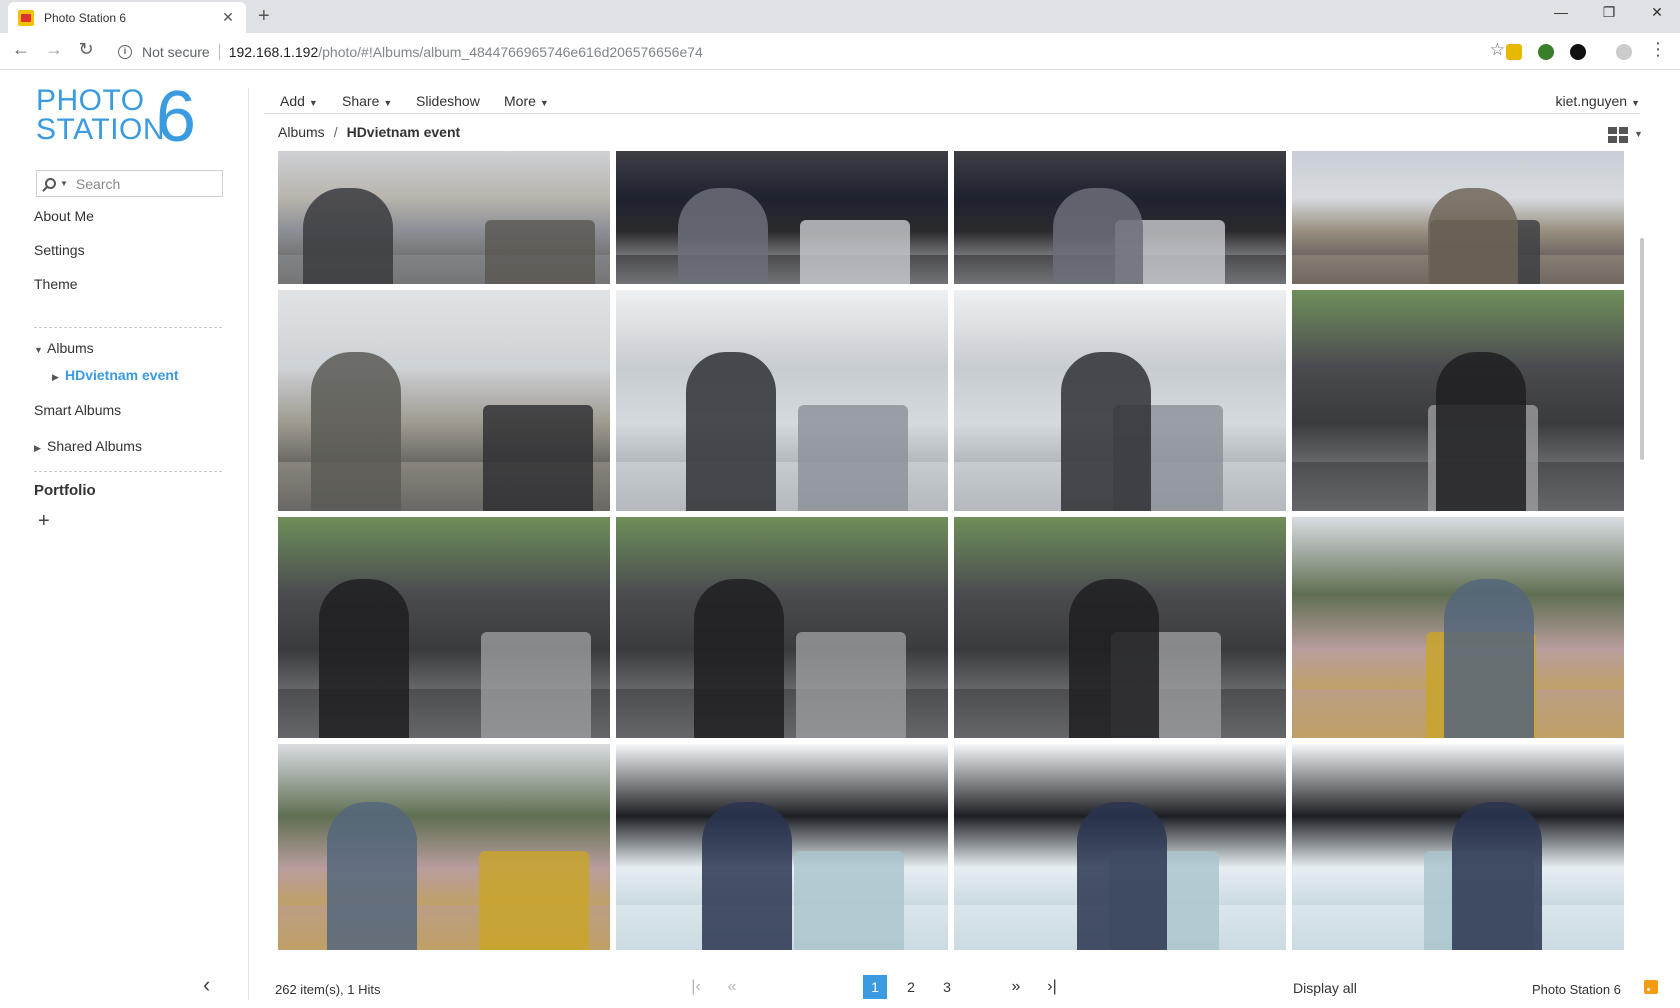 This screenshot has width=1680, height=1008. I want to click on more-menu: More ▼, so click(526, 101).